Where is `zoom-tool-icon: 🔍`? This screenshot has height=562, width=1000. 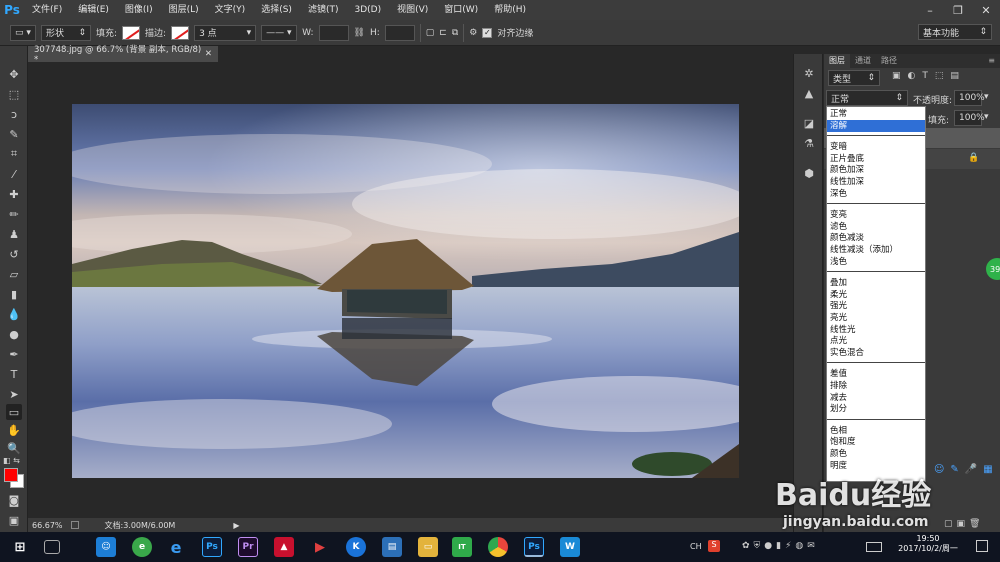 zoom-tool-icon: 🔍 is located at coordinates (14, 448).